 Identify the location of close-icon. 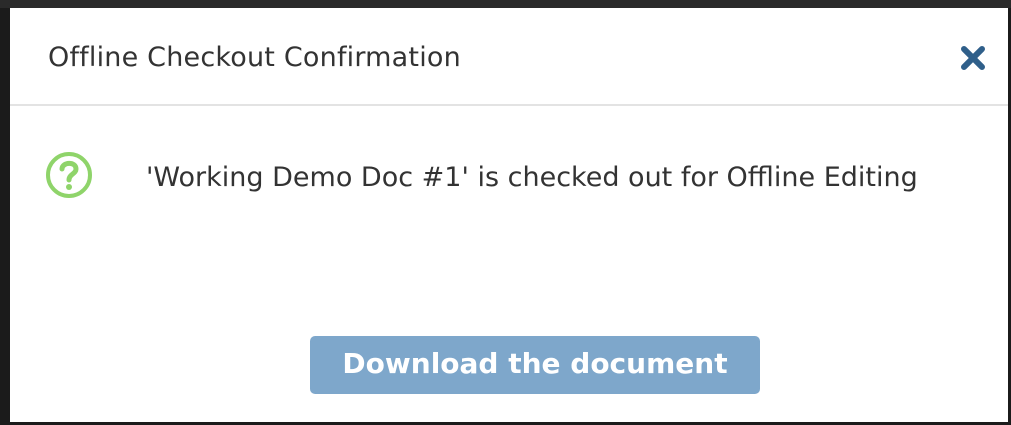
(973, 58).